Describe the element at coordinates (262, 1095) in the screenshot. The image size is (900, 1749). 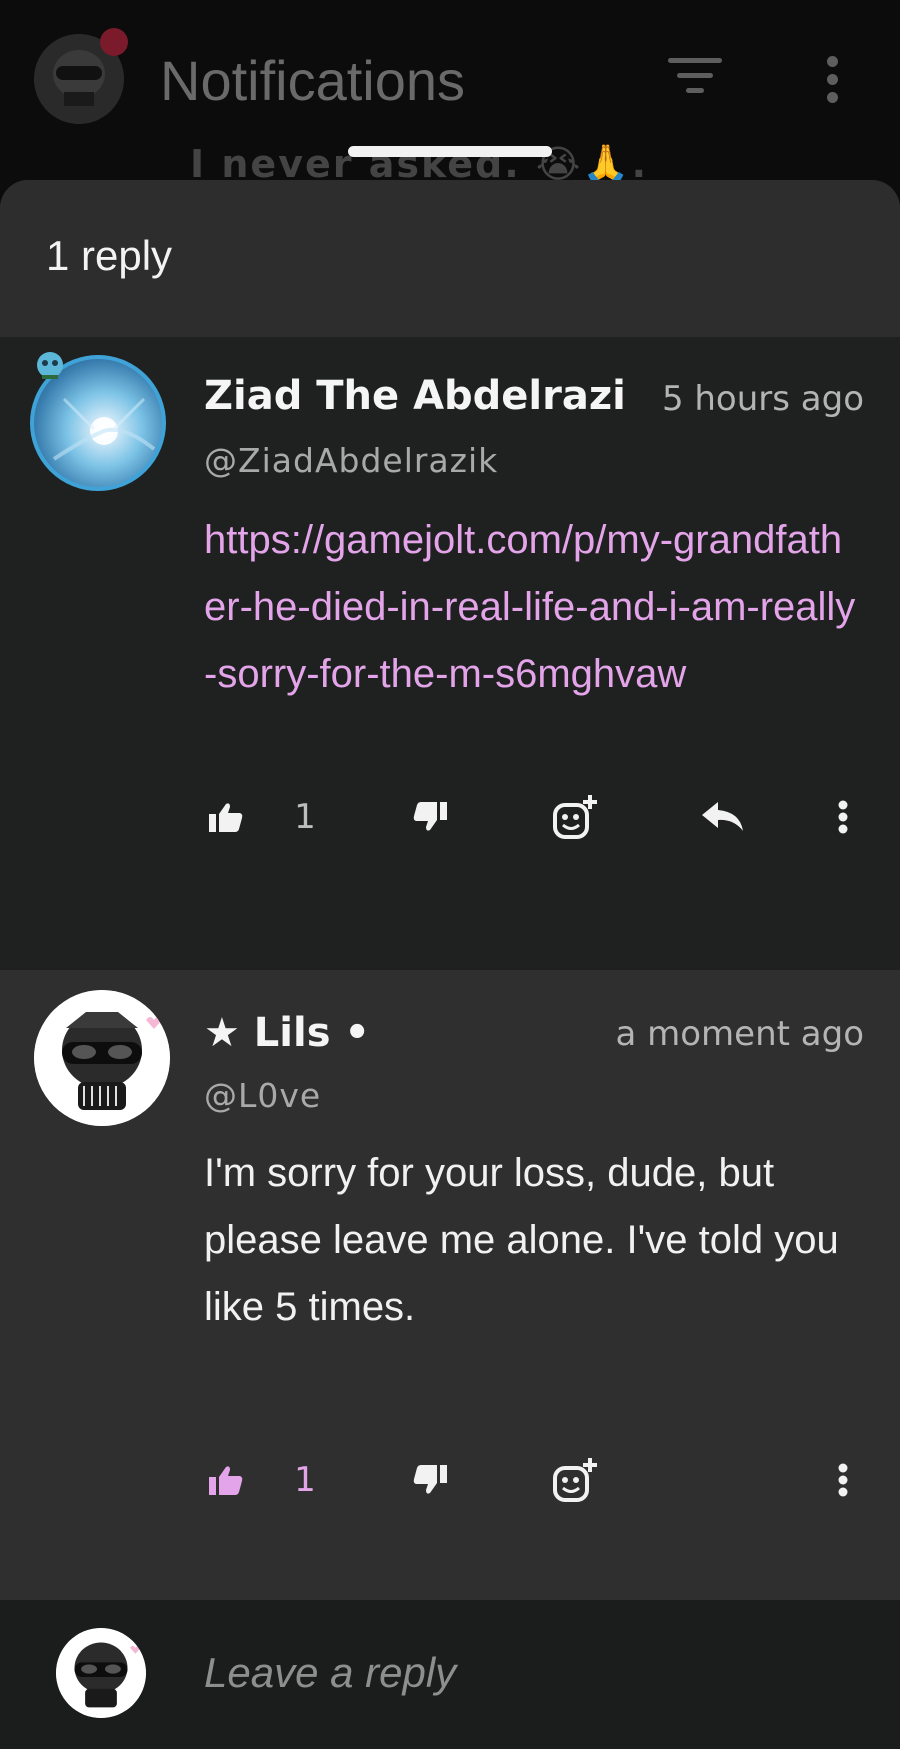
I see `commenter-handle: @L0ve` at that location.